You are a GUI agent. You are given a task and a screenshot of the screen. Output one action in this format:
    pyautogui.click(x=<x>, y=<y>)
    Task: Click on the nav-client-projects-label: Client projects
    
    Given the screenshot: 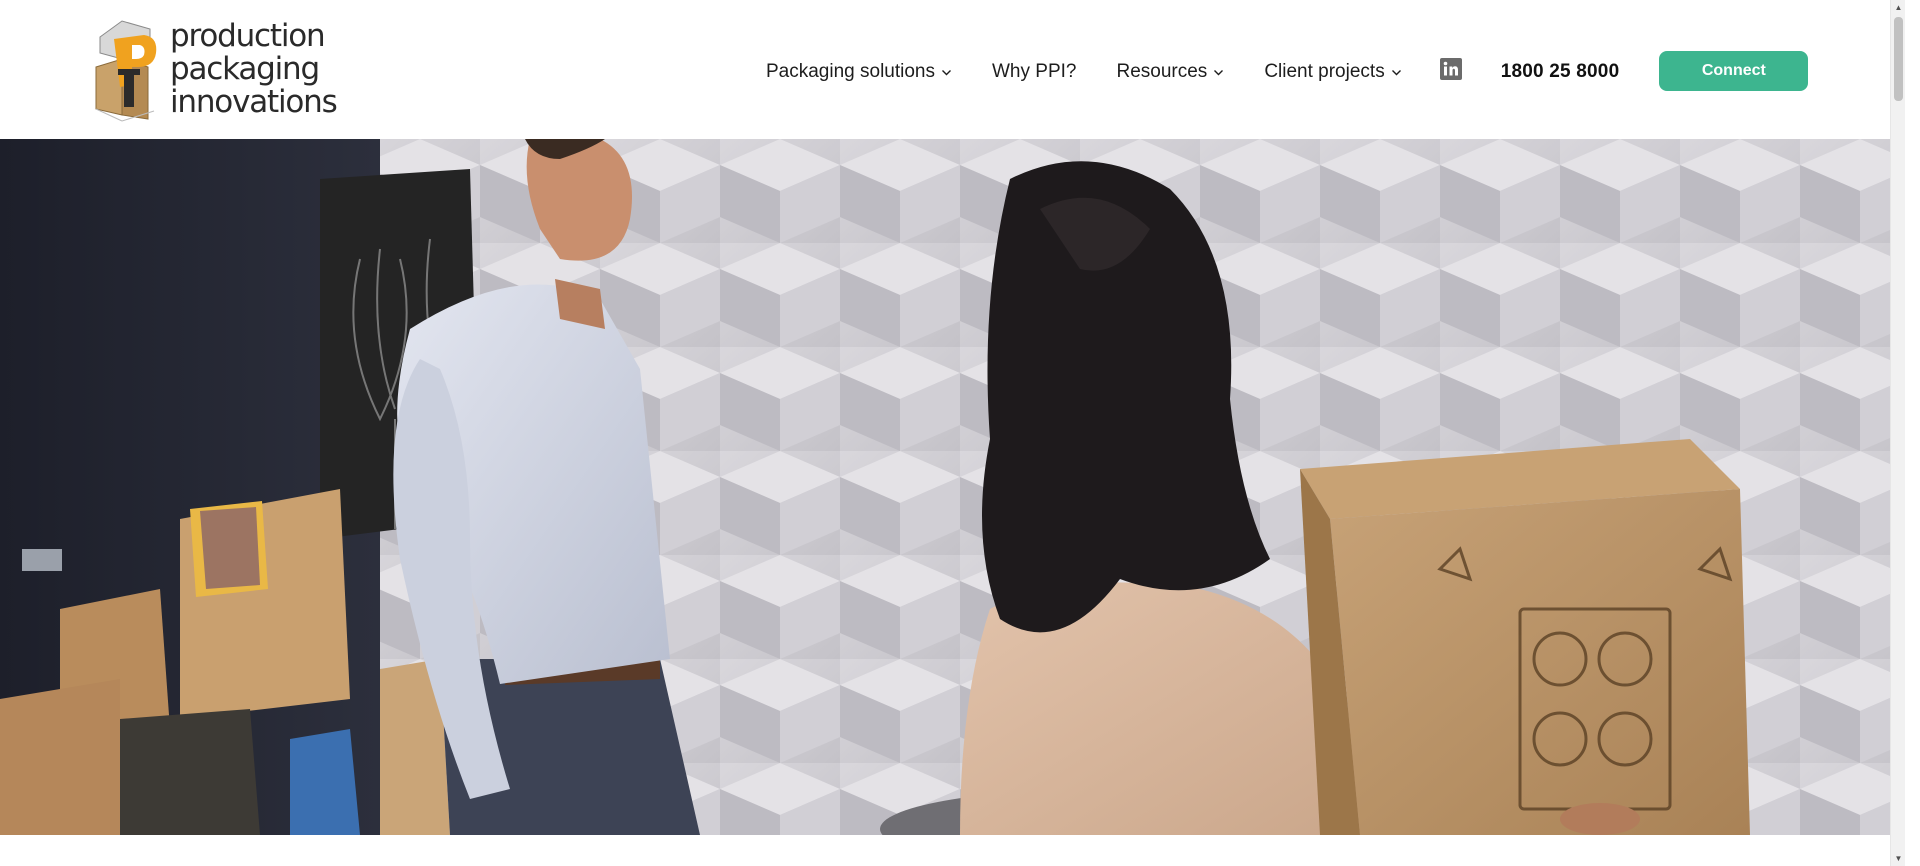 What is the action you would take?
    pyautogui.click(x=1324, y=71)
    